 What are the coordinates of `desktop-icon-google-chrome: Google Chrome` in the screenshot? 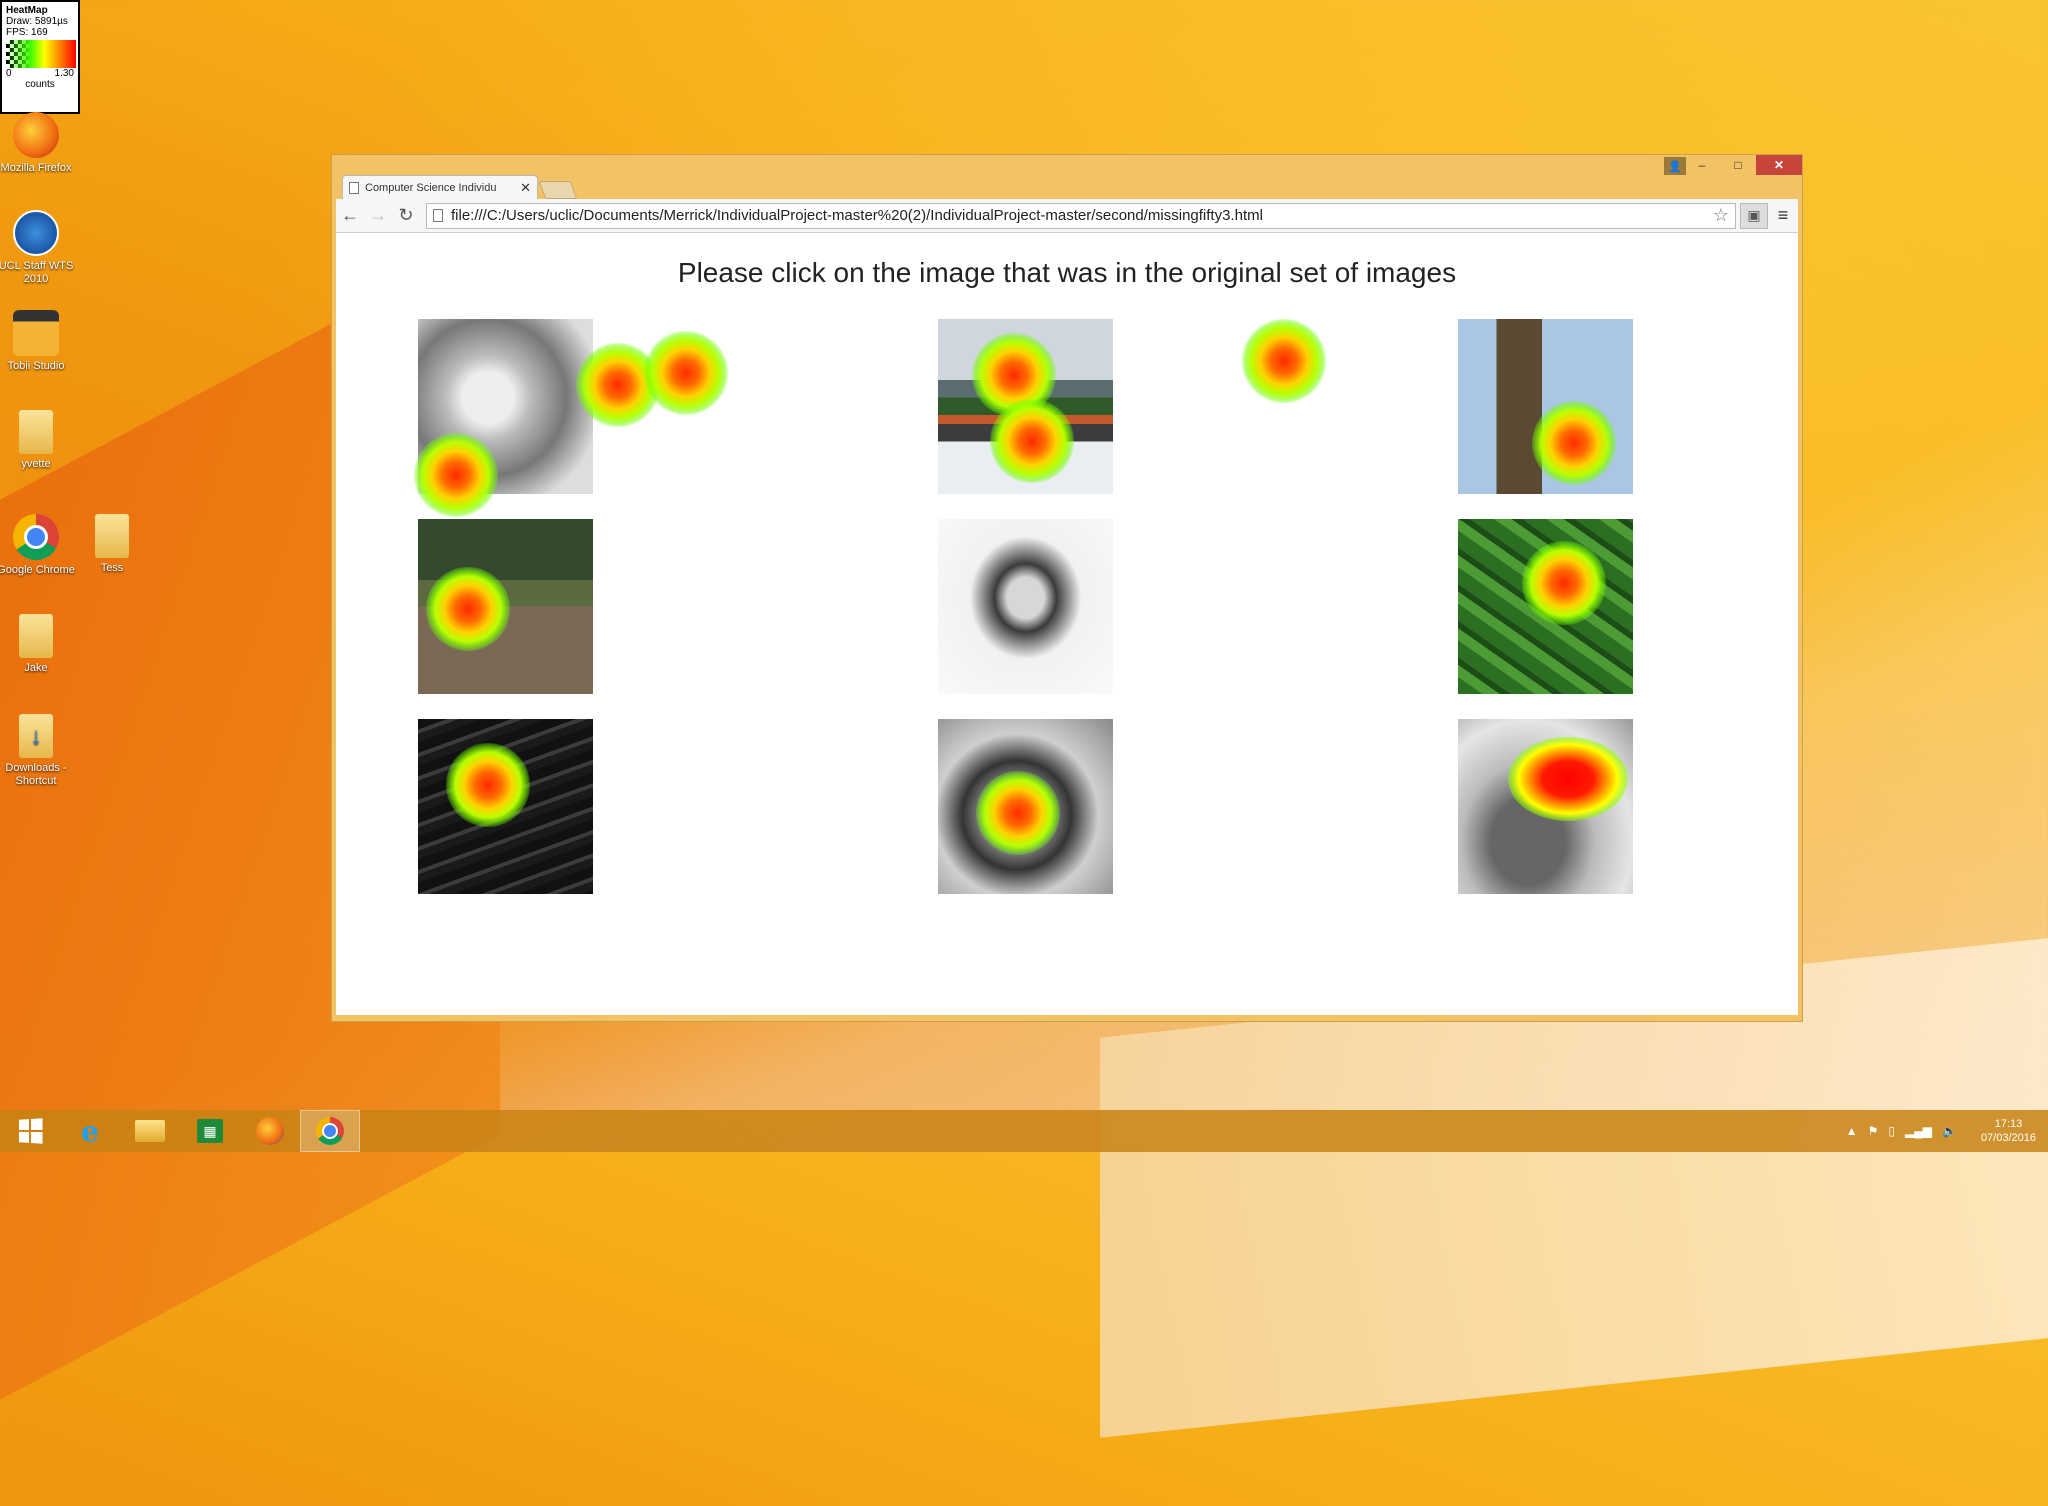 It's located at (38, 545).